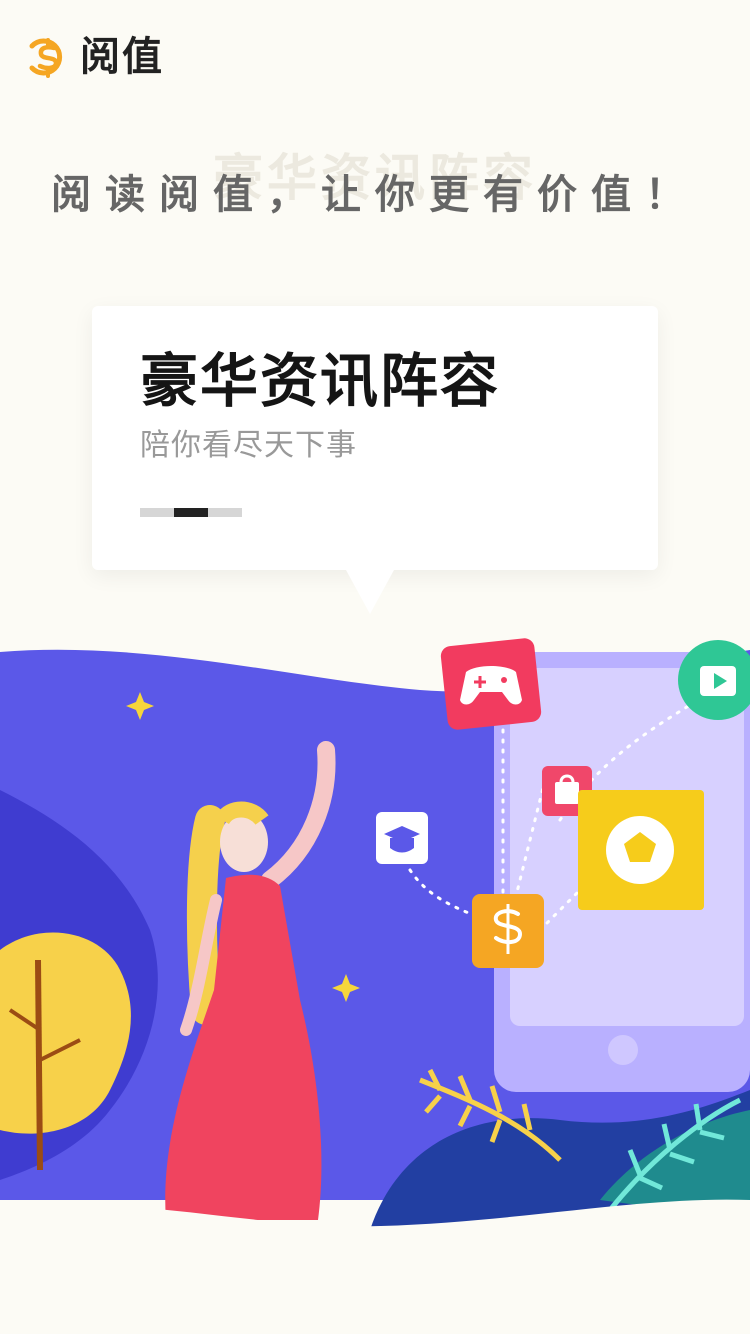 This screenshot has width=750, height=1334. I want to click on coin-tile, so click(508, 931).